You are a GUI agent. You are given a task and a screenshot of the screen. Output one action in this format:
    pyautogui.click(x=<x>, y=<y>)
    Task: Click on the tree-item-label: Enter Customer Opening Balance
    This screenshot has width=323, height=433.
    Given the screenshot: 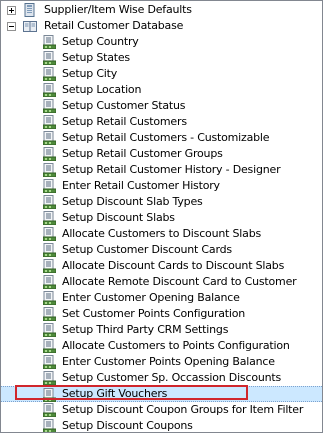 What is the action you would take?
    pyautogui.click(x=151, y=297)
    